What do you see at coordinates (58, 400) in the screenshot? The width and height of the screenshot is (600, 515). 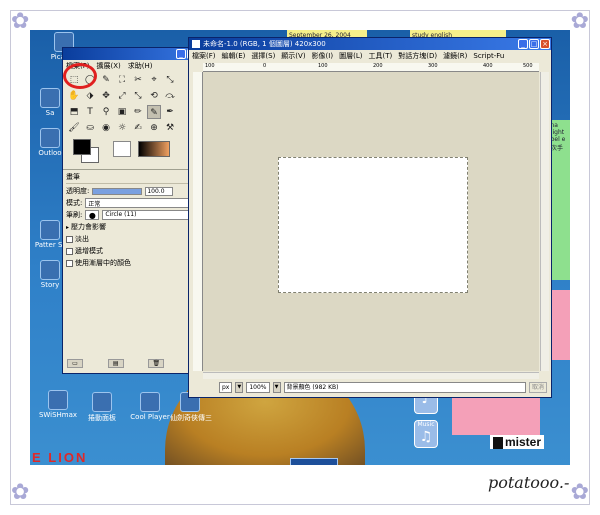 I see `swishmax-icon` at bounding box center [58, 400].